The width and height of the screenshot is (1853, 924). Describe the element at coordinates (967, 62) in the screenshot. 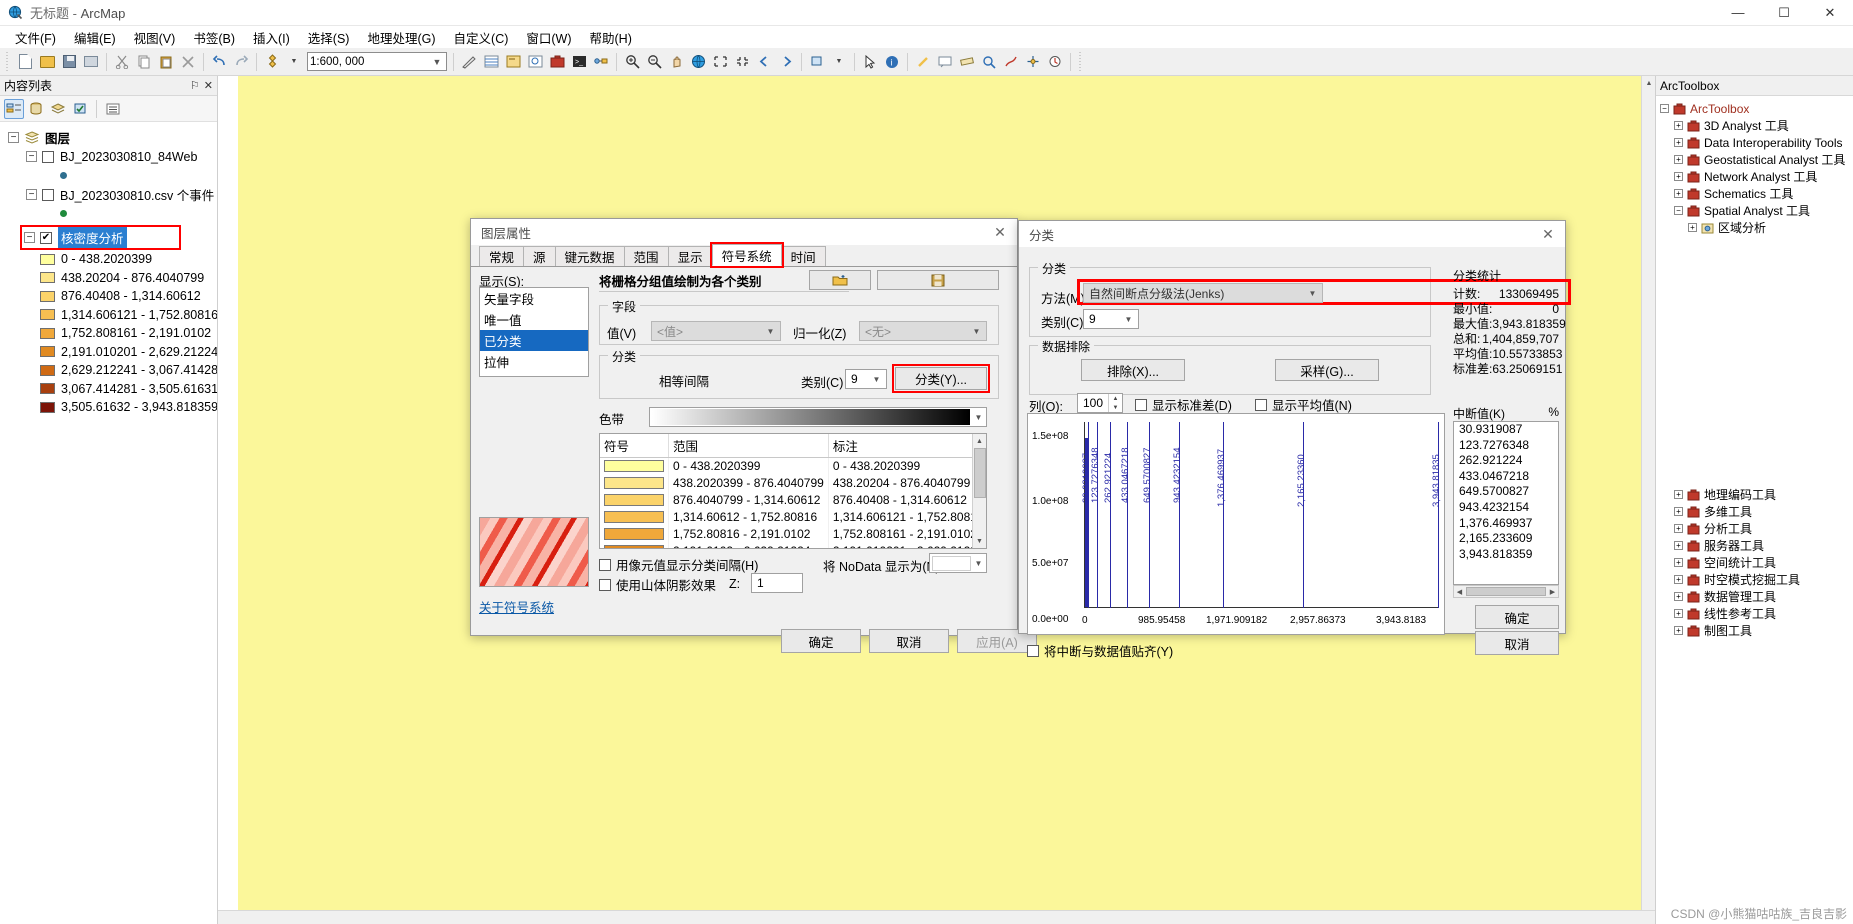

I see `measure-icon` at that location.